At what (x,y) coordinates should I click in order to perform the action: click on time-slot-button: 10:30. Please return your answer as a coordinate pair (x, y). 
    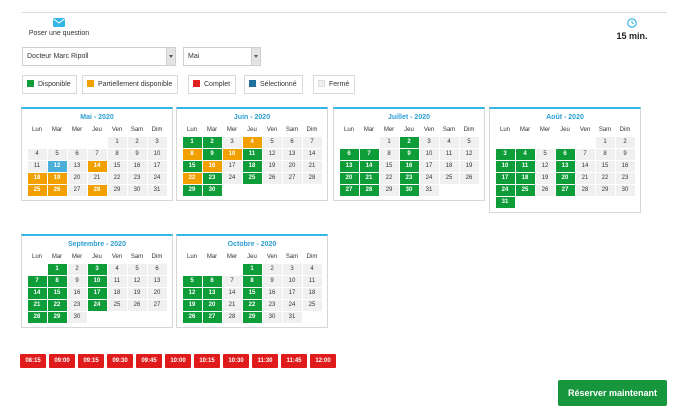
    Looking at the image, I should click on (236, 361).